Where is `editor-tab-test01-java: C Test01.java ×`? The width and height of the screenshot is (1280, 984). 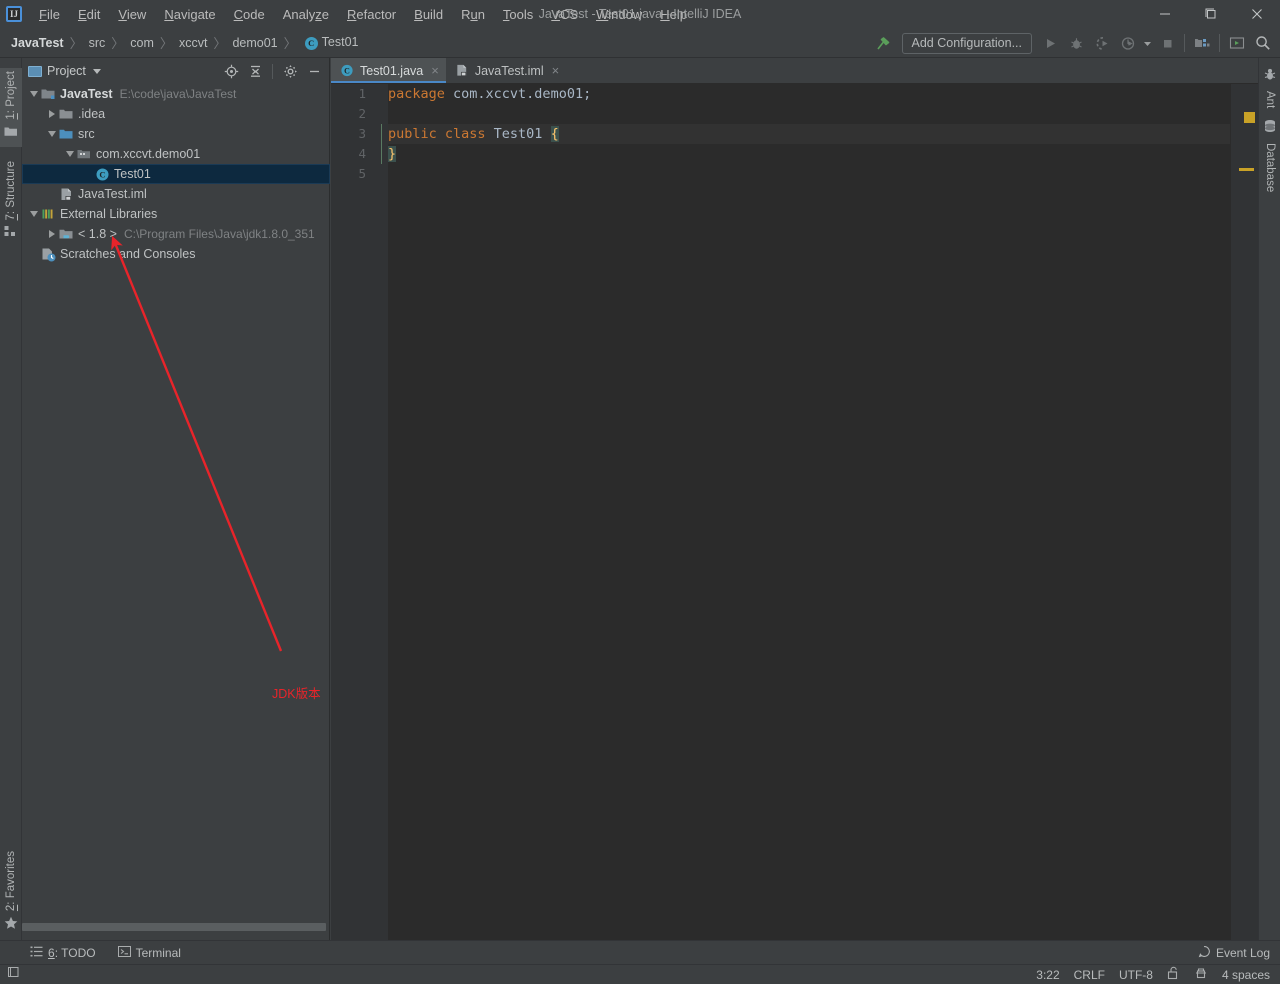 editor-tab-test01-java: C Test01.java × is located at coordinates (388, 70).